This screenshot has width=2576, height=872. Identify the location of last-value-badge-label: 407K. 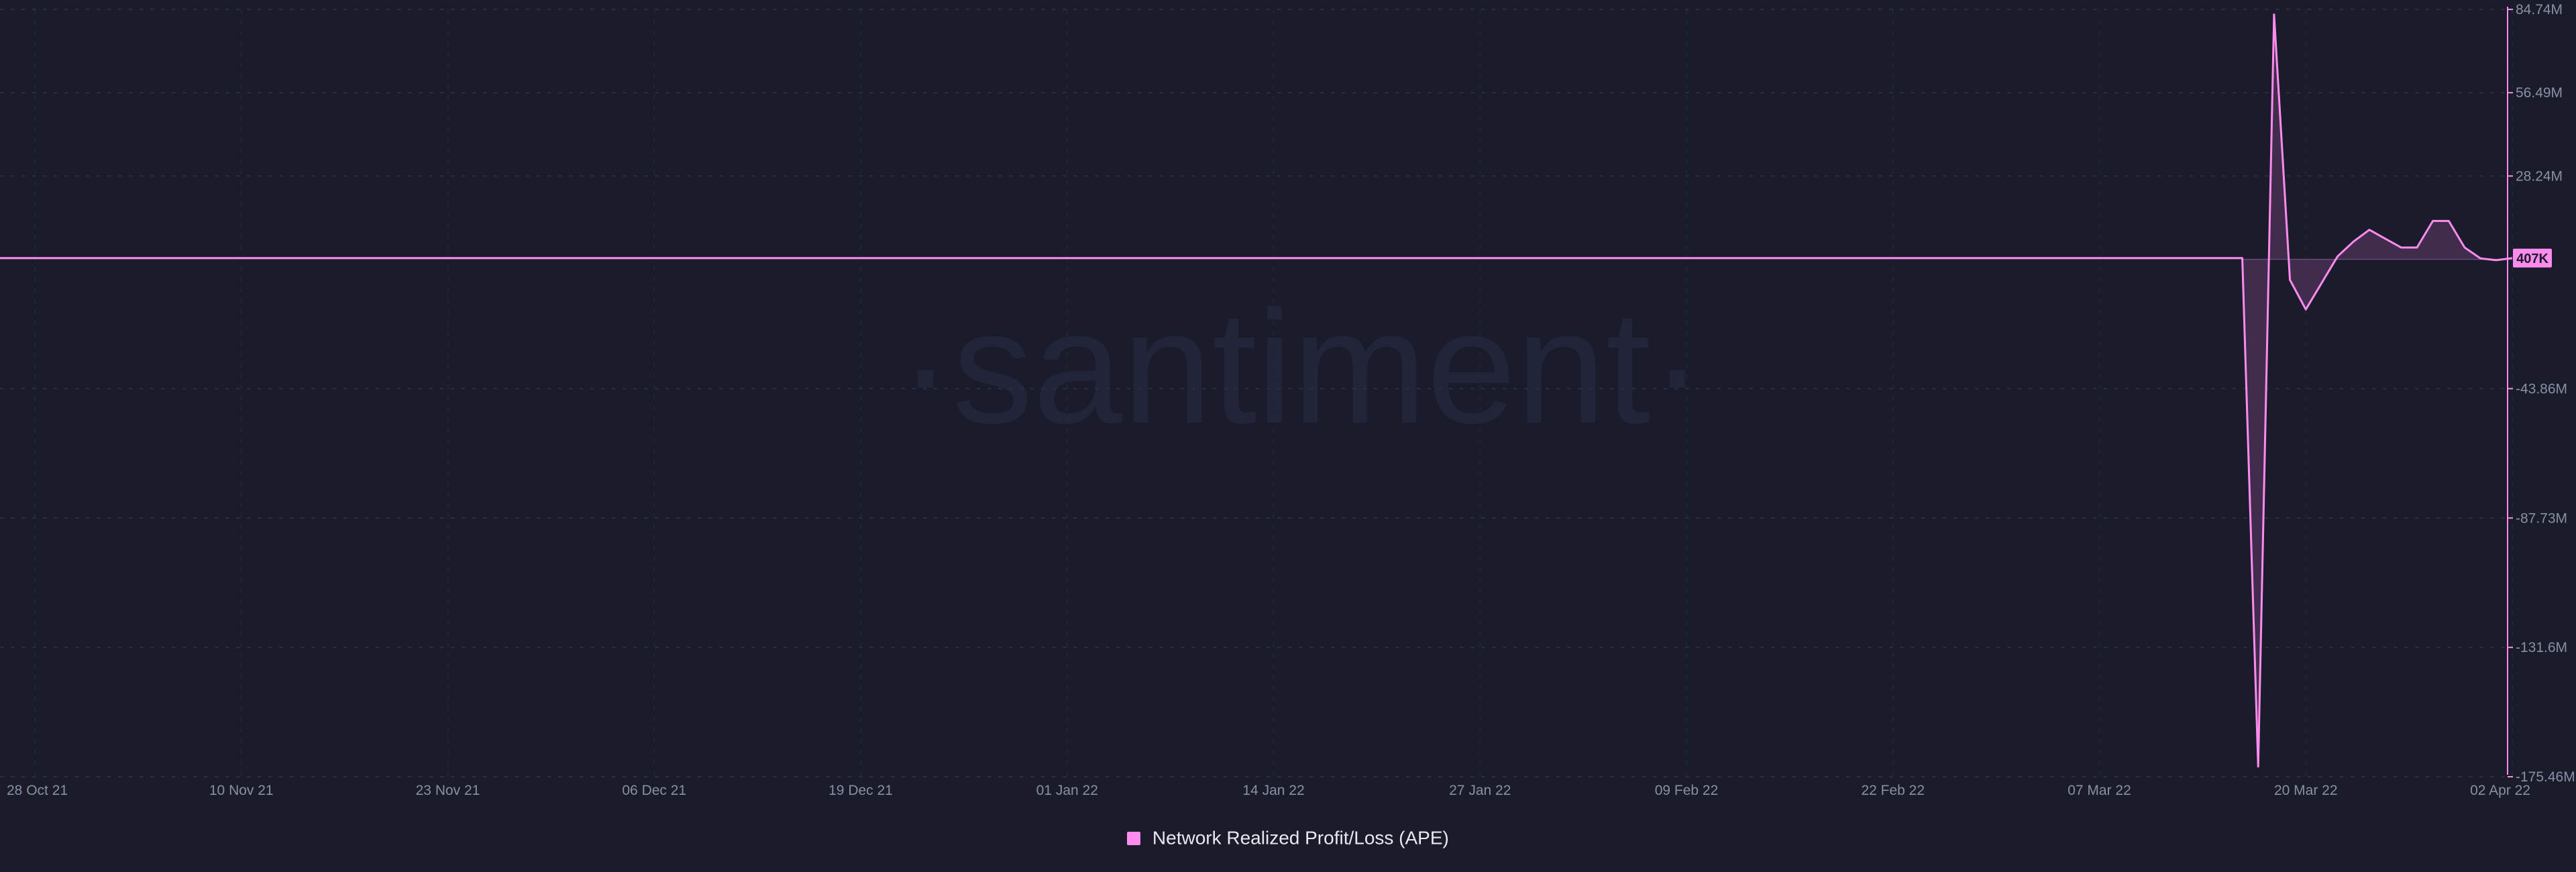
(2532, 259).